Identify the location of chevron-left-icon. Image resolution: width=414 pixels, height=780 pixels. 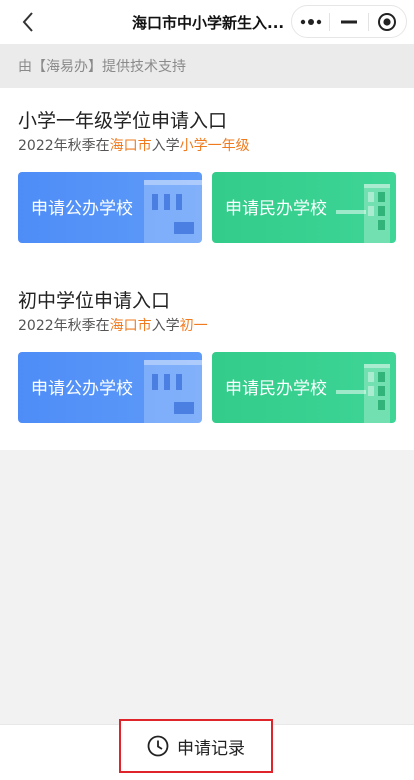
(27, 22).